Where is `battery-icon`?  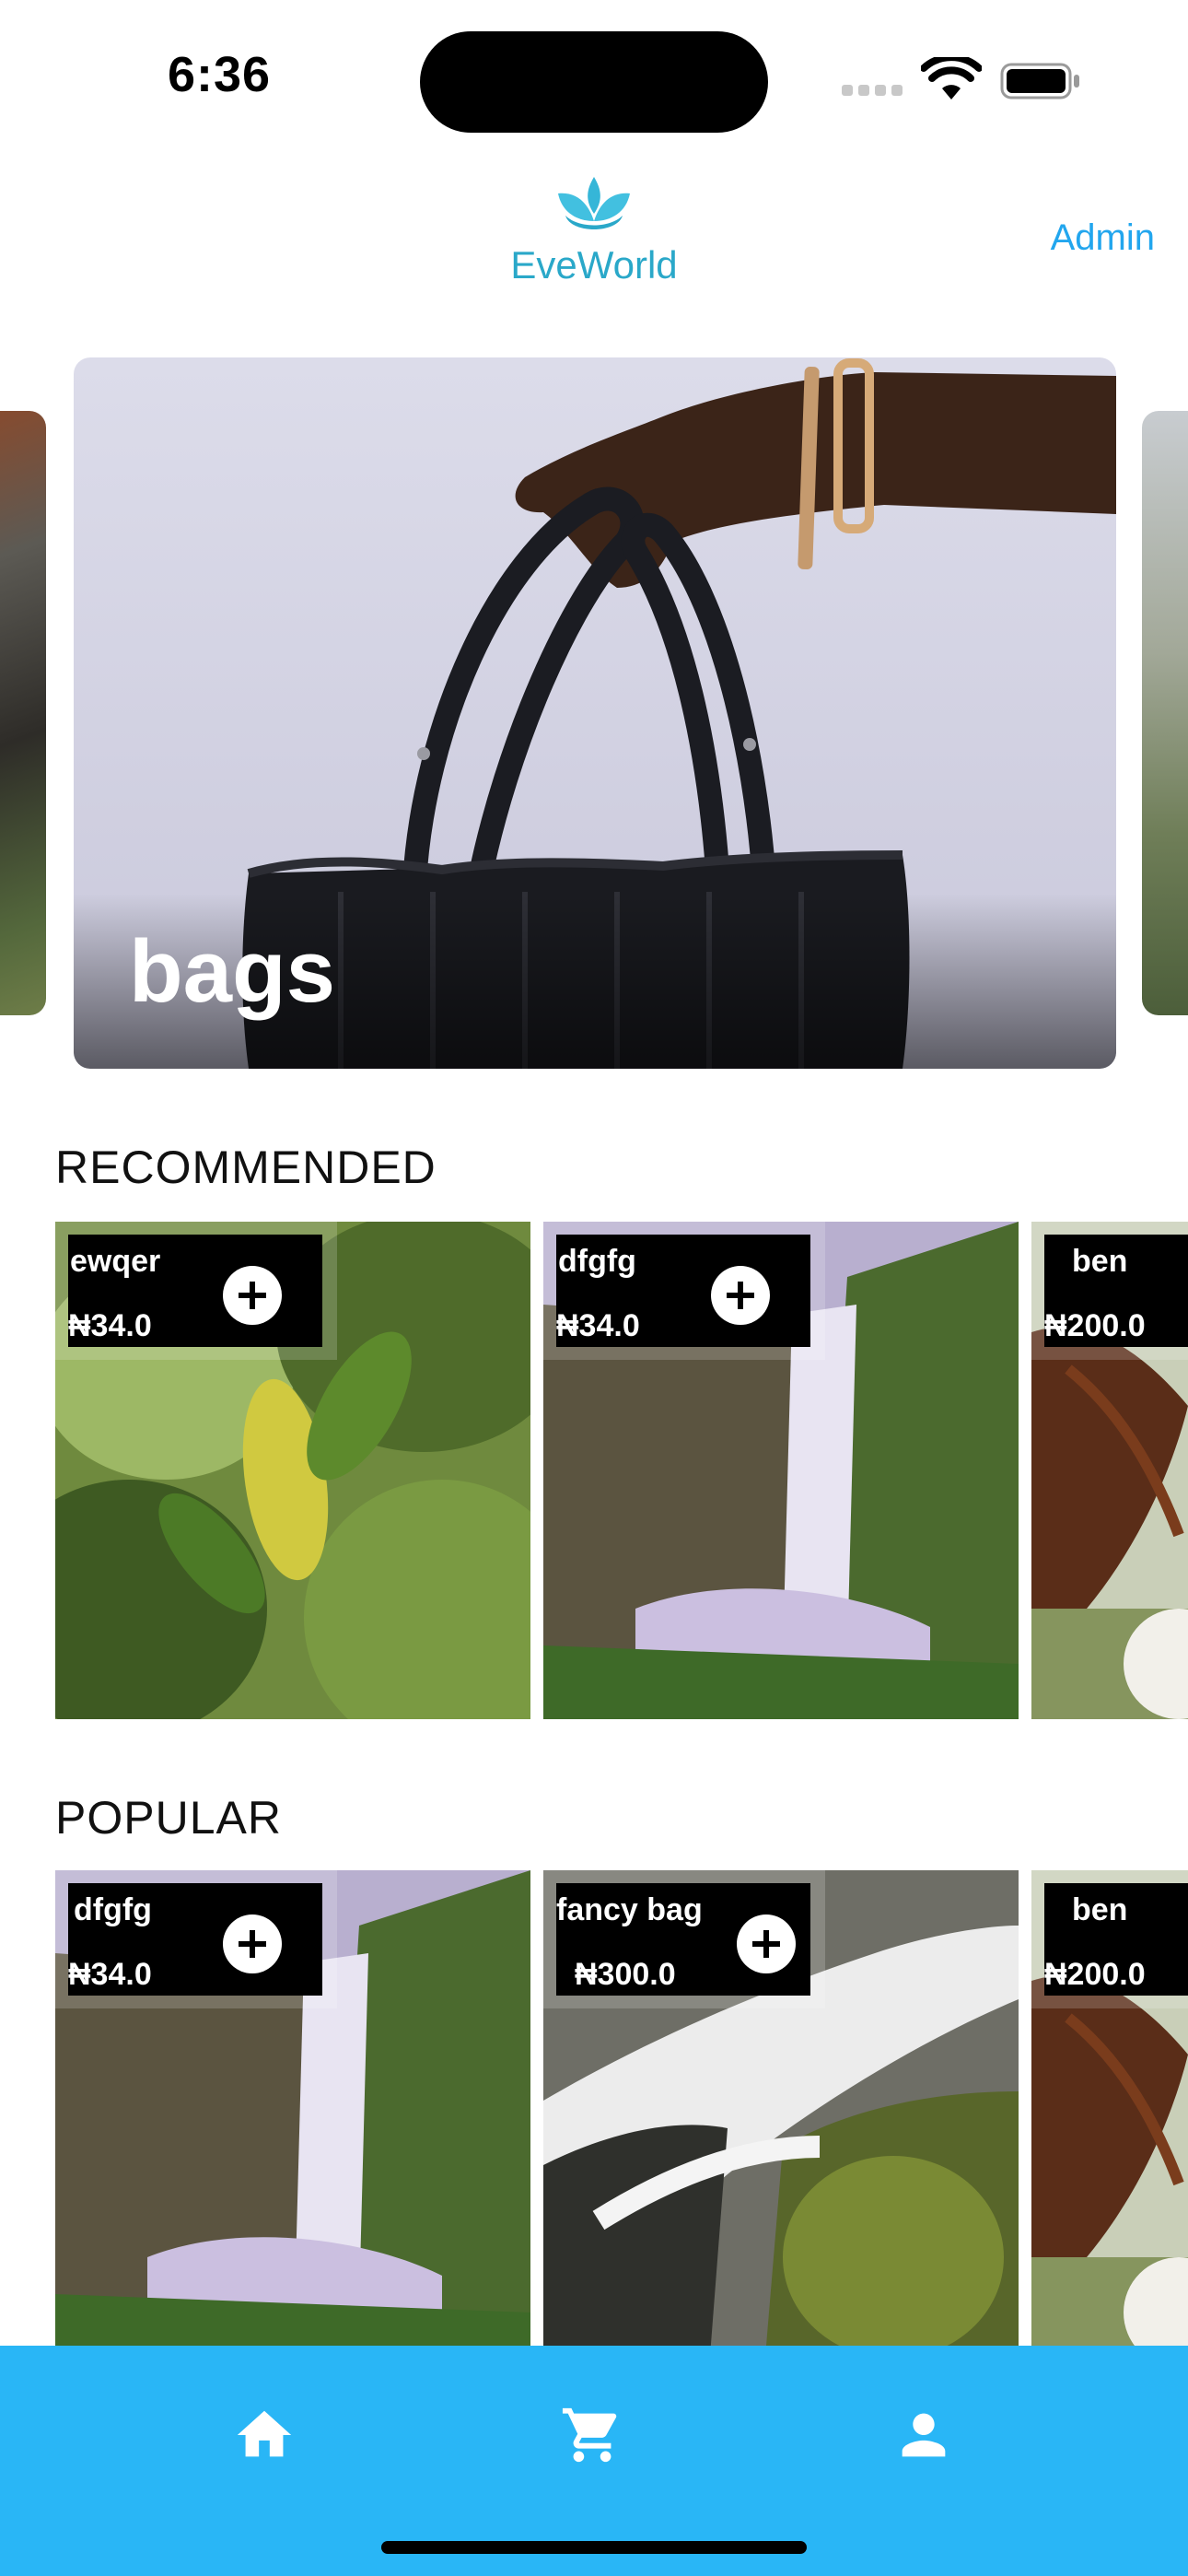 battery-icon is located at coordinates (1039, 81).